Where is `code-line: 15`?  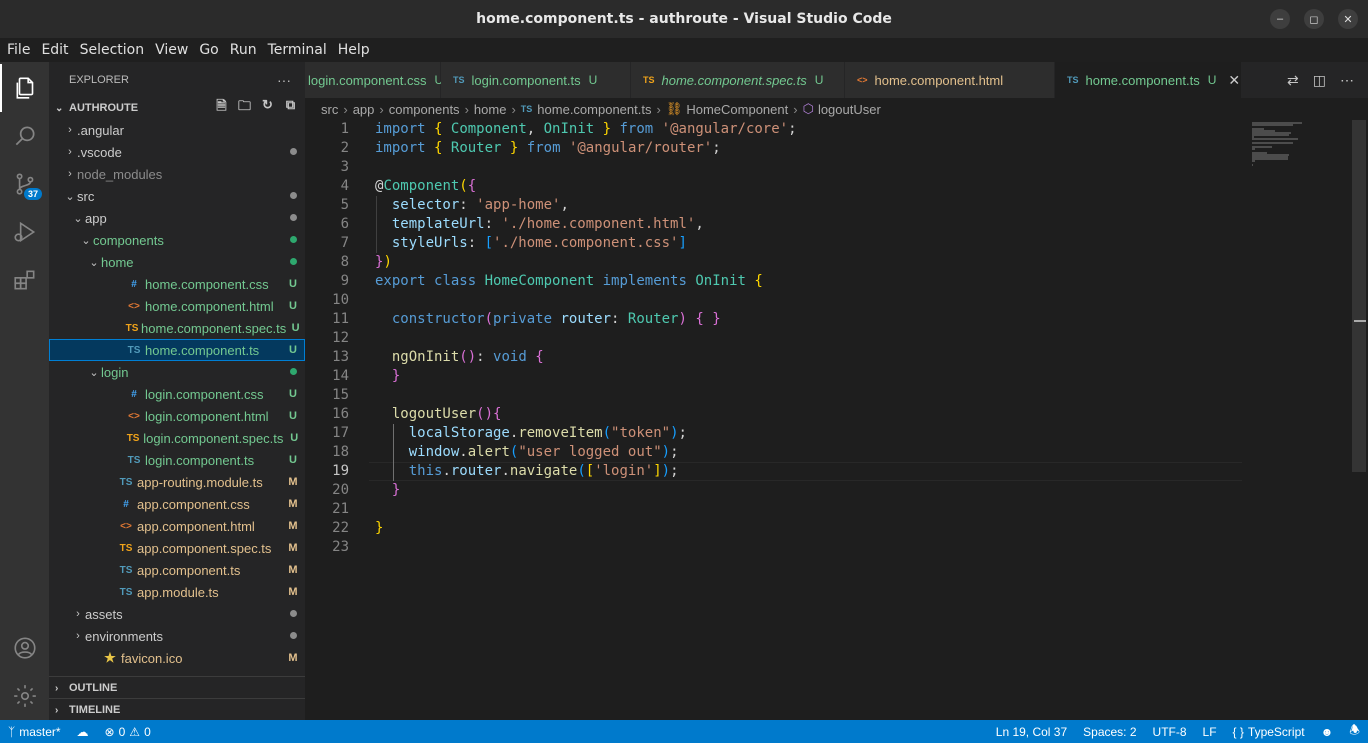
code-line: 15 is located at coordinates (836, 395).